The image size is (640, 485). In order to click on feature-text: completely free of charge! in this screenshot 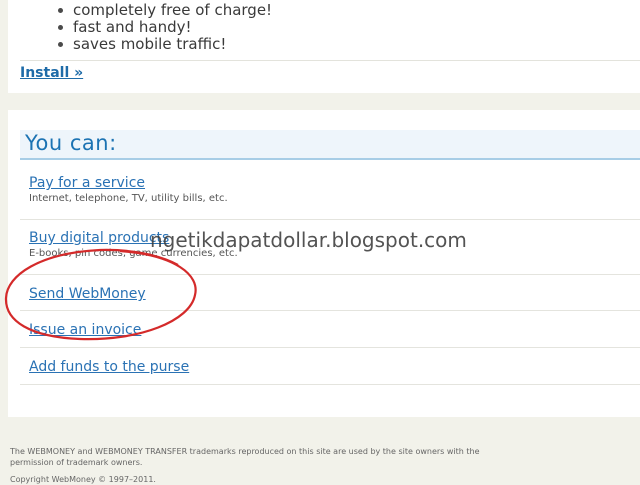, I will do `click(173, 10)`.